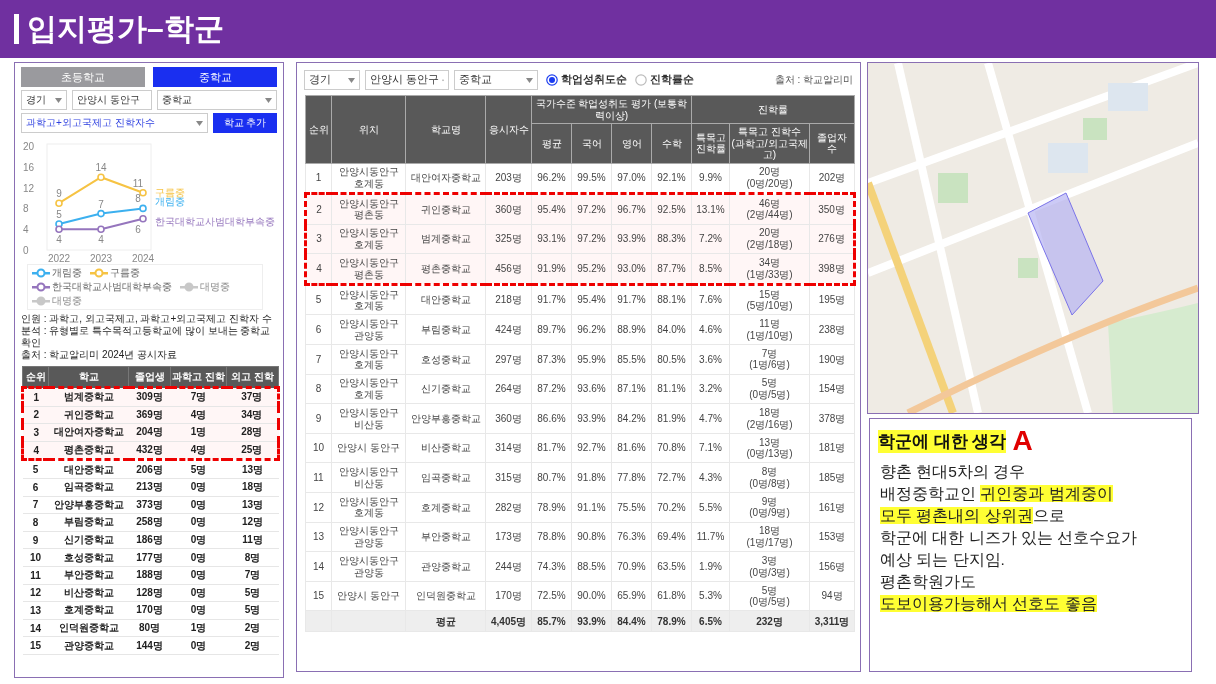  Describe the element at coordinates (508, 299) in the screenshot. I see `table-cell: 218명` at that location.